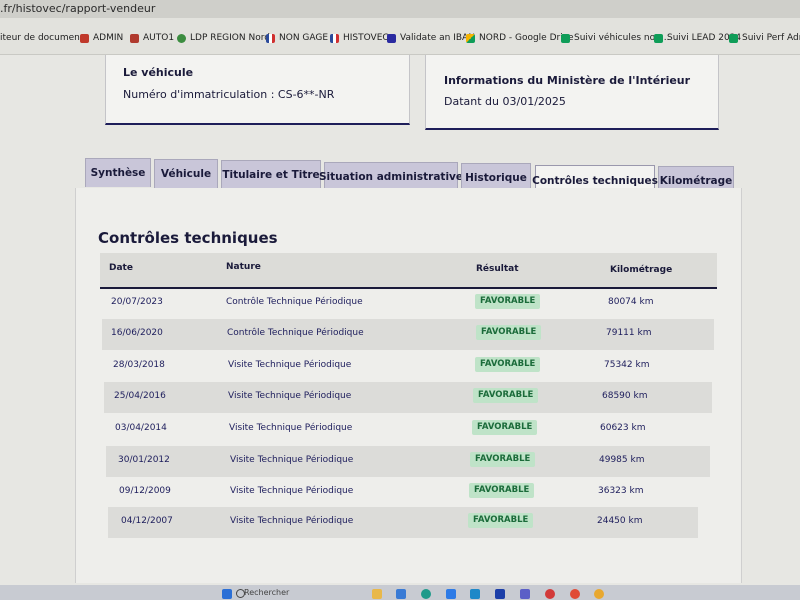 This screenshot has height=600, width=800. What do you see at coordinates (139, 365) in the screenshot?
I see `row-date: 28/03/2018` at bounding box center [139, 365].